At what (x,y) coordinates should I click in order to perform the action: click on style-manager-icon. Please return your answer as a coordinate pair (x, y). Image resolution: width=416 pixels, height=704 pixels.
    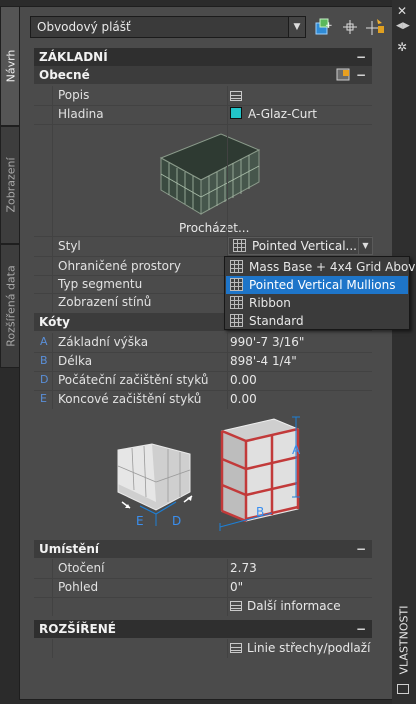
    Looking at the image, I should click on (343, 74).